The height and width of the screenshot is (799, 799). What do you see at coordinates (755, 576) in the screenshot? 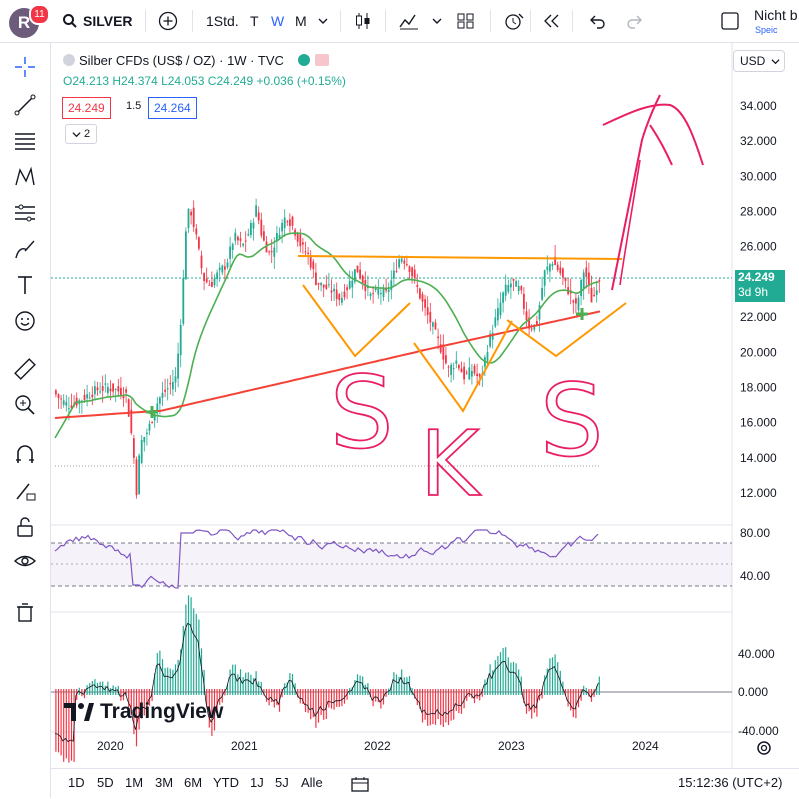
I see `rsi-tick-label: 40.00` at bounding box center [755, 576].